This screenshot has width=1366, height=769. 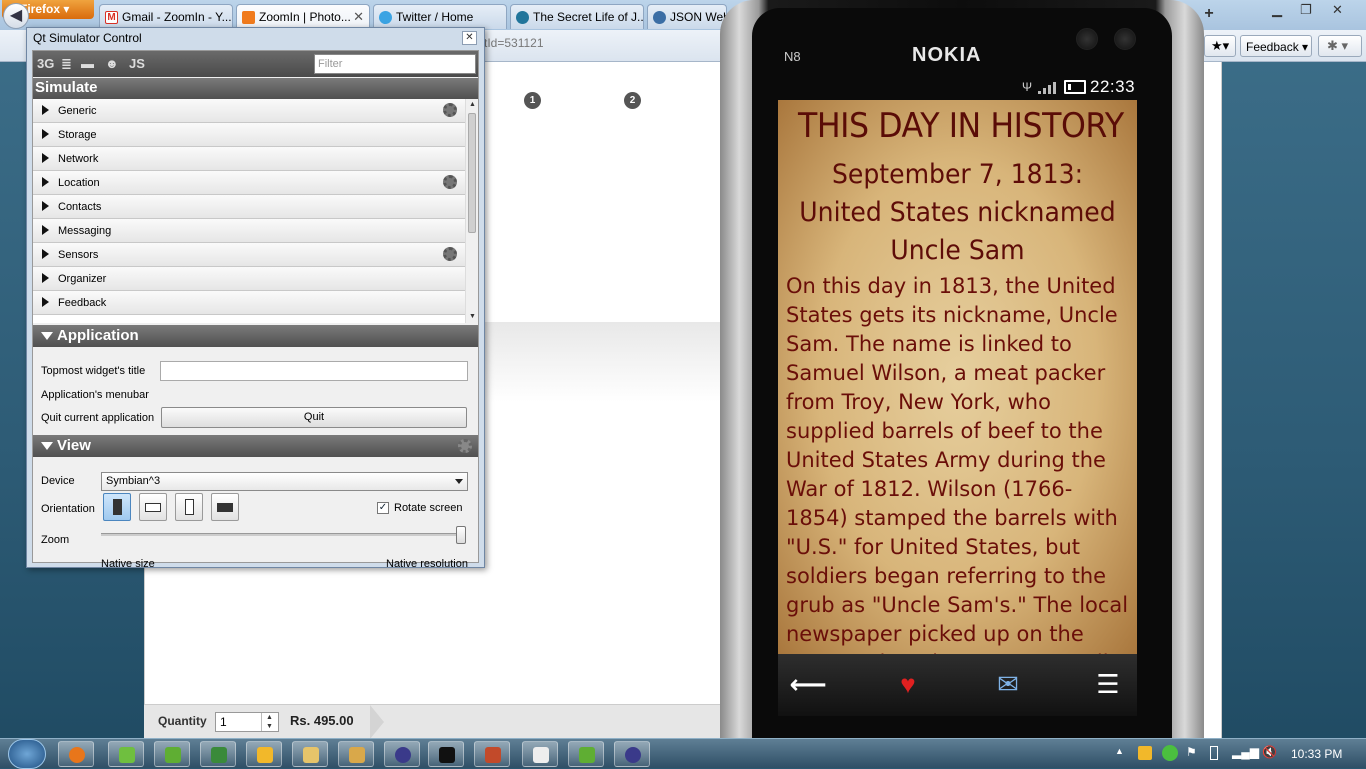 I want to click on quit-button: Quit, so click(x=314, y=417).